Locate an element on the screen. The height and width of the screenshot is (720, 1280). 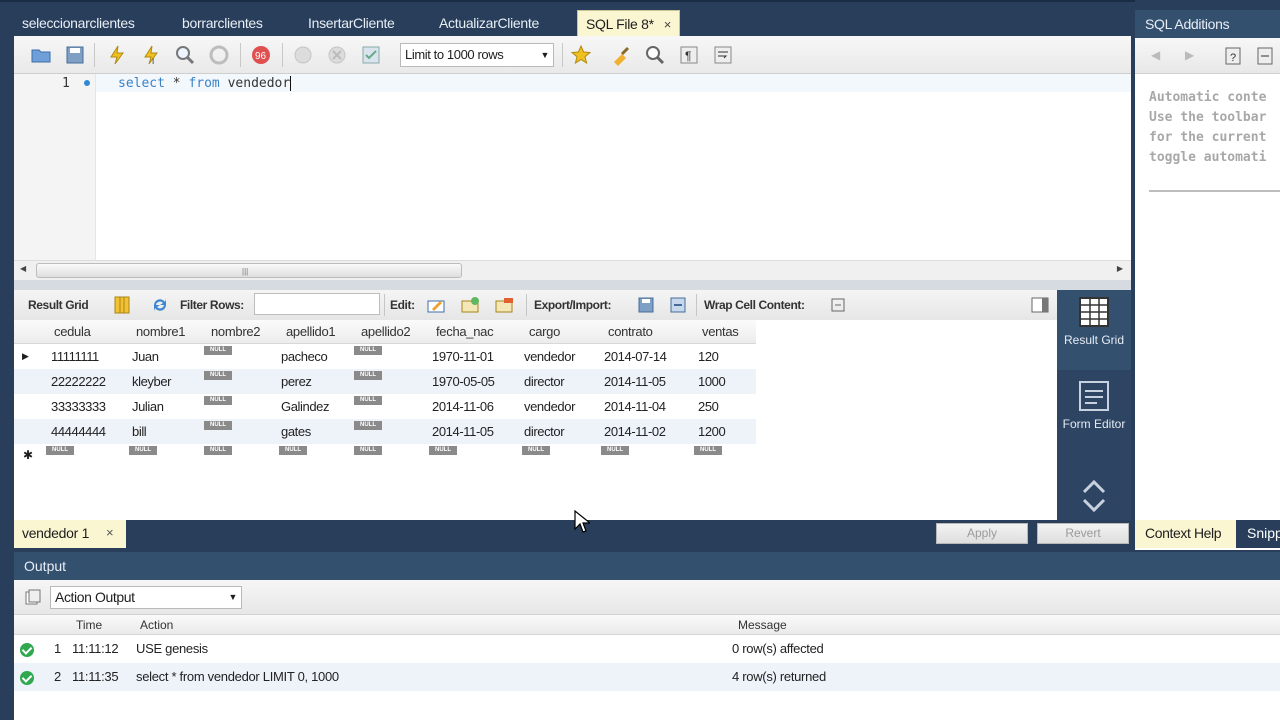
cell-cedula: 22222222 is located at coordinates (78, 381).